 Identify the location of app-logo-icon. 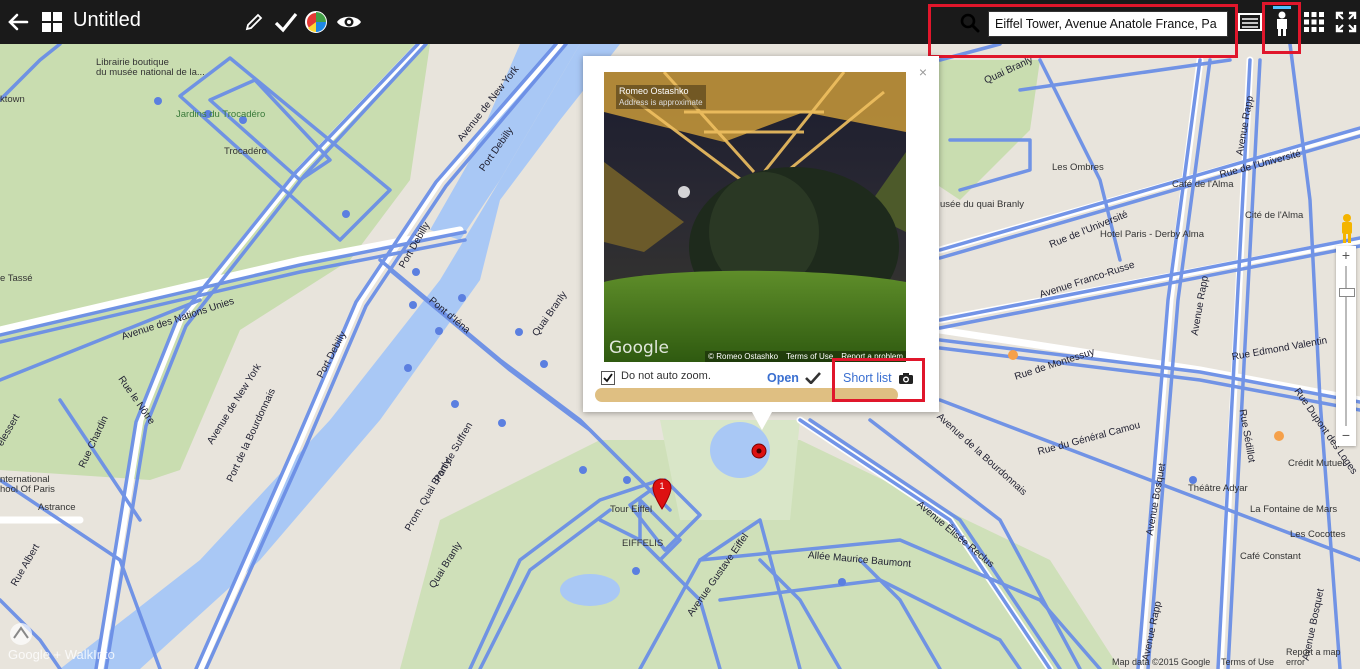
(21, 634).